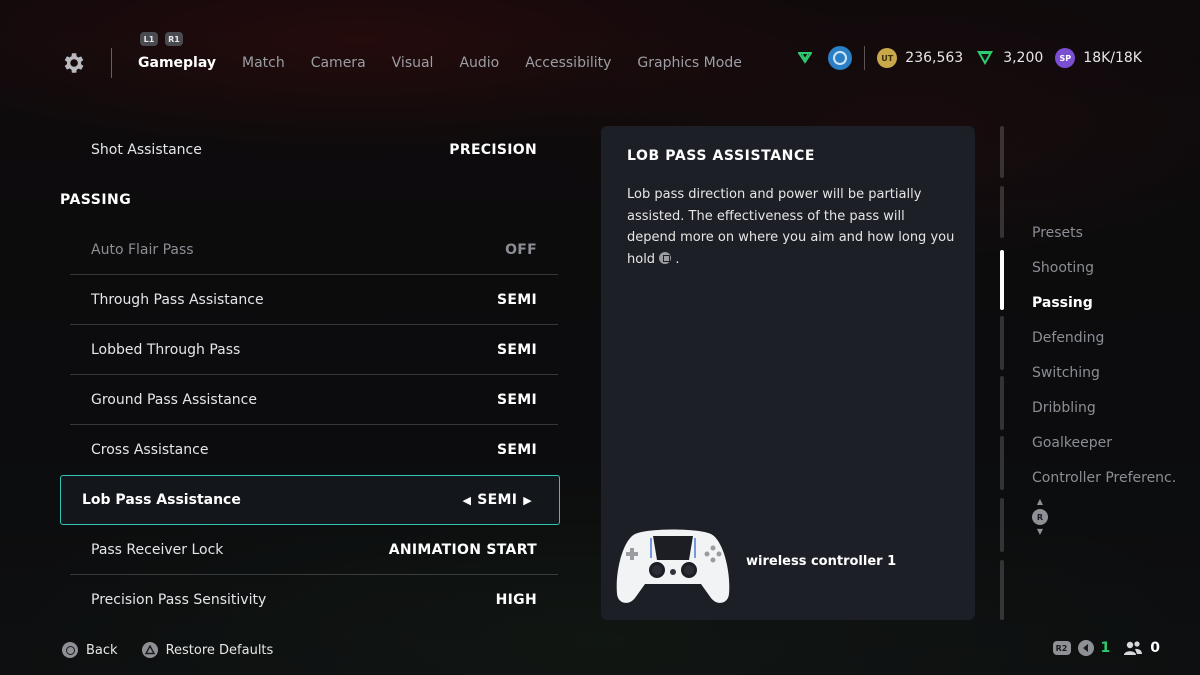  Describe the element at coordinates (1023, 58) in the screenshot. I see `points-amount: 3,200` at that location.